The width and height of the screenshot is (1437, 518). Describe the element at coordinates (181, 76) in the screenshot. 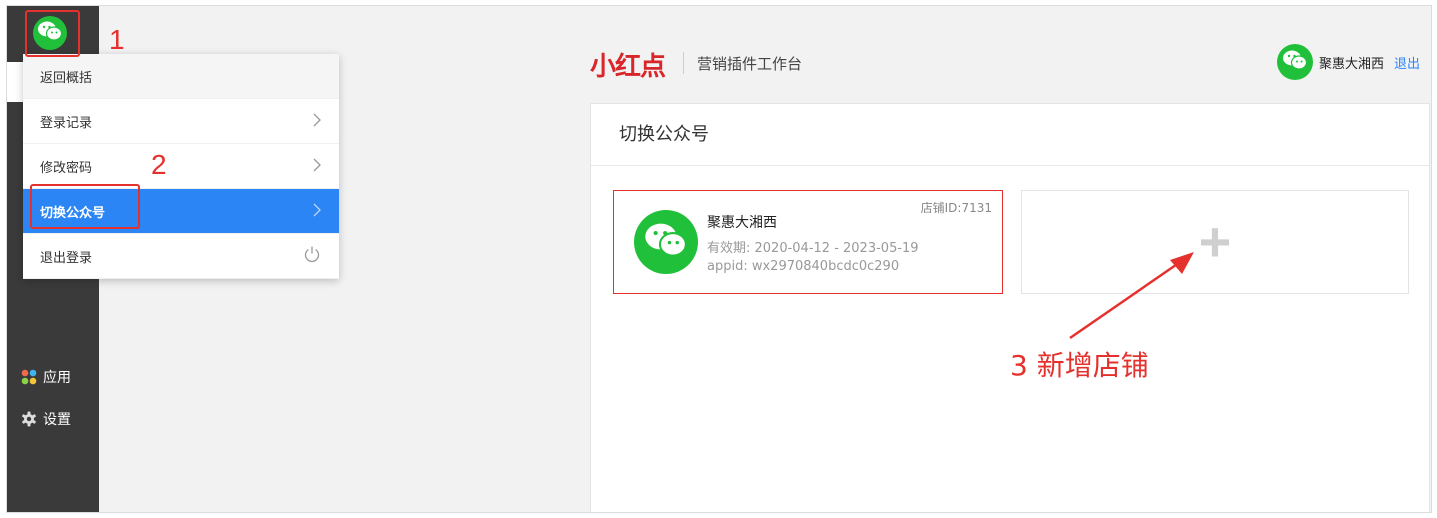

I see `menu-item-back-overview: 返回概括` at that location.